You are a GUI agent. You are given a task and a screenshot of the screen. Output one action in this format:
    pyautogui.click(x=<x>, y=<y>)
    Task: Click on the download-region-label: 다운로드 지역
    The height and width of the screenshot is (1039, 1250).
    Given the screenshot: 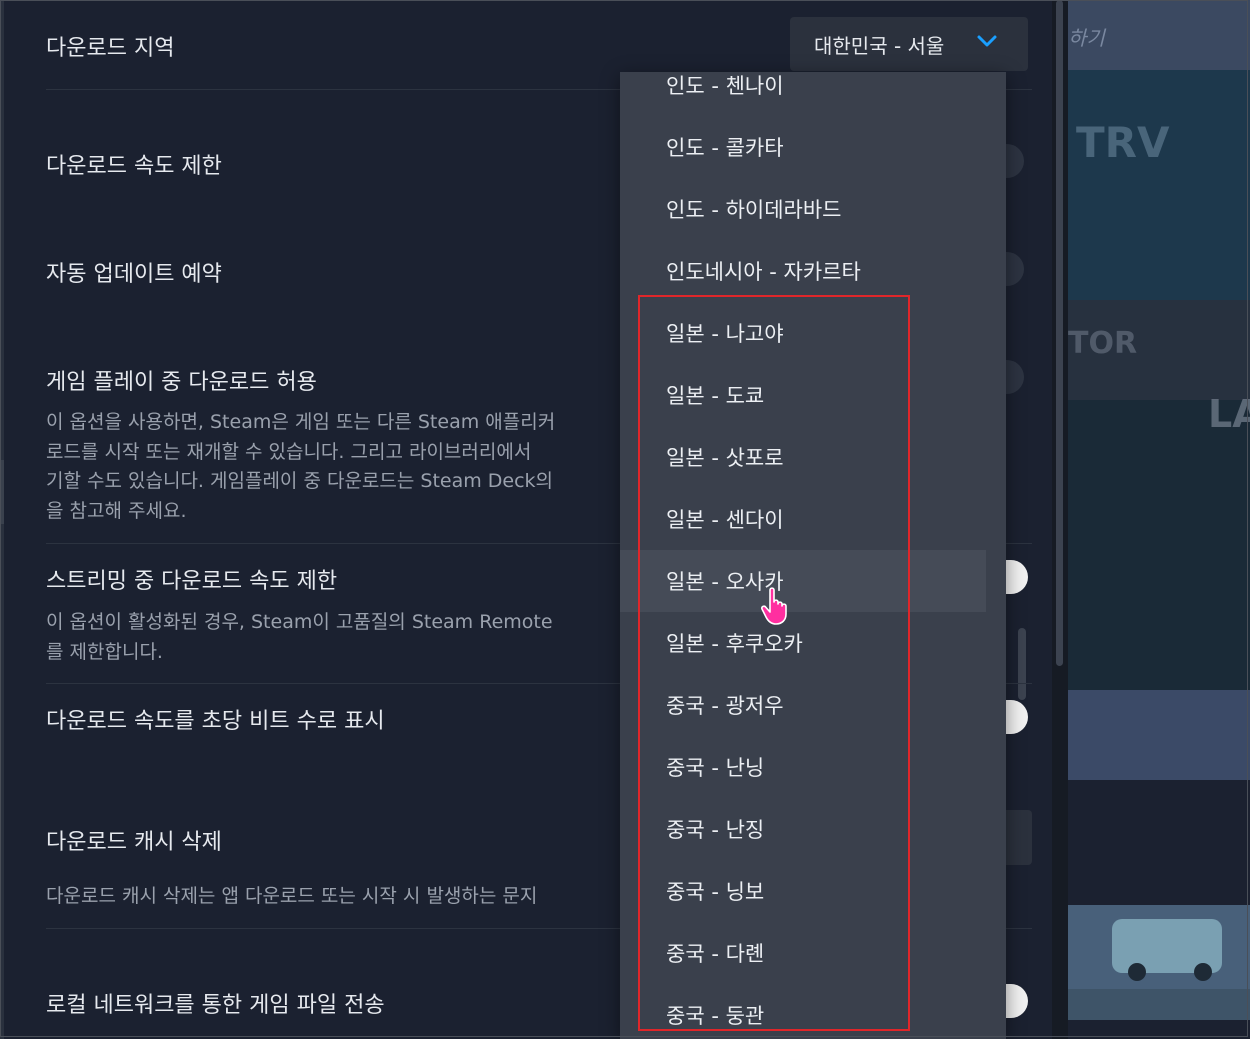 What is the action you would take?
    pyautogui.click(x=110, y=48)
    